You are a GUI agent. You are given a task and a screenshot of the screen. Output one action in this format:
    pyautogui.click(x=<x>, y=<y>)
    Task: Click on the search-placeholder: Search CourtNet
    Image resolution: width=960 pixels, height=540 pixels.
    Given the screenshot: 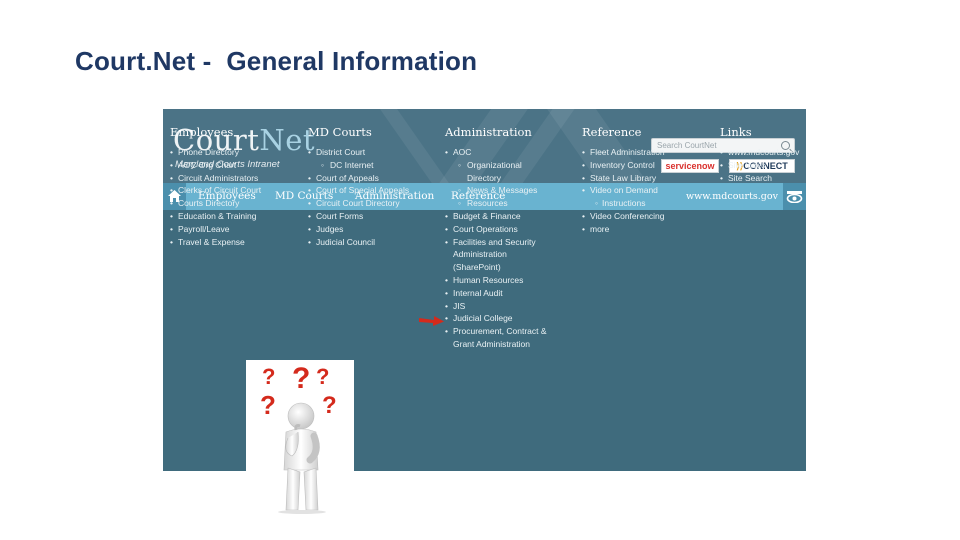 What is the action you would take?
    pyautogui.click(x=687, y=145)
    